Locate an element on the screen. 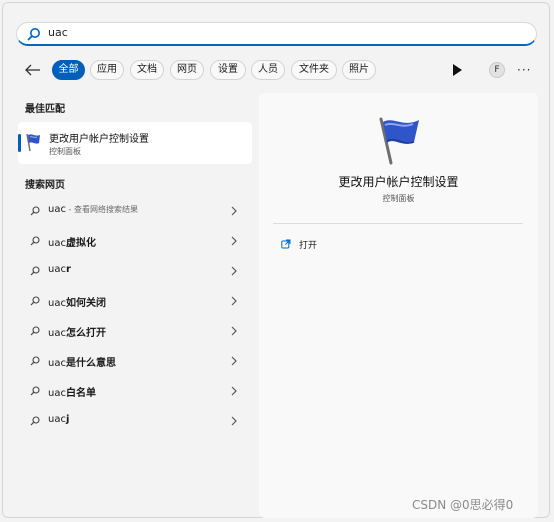 Image resolution: width=554 pixels, height=522 pixels. filter-tab-people: 人员 is located at coordinates (268, 70).